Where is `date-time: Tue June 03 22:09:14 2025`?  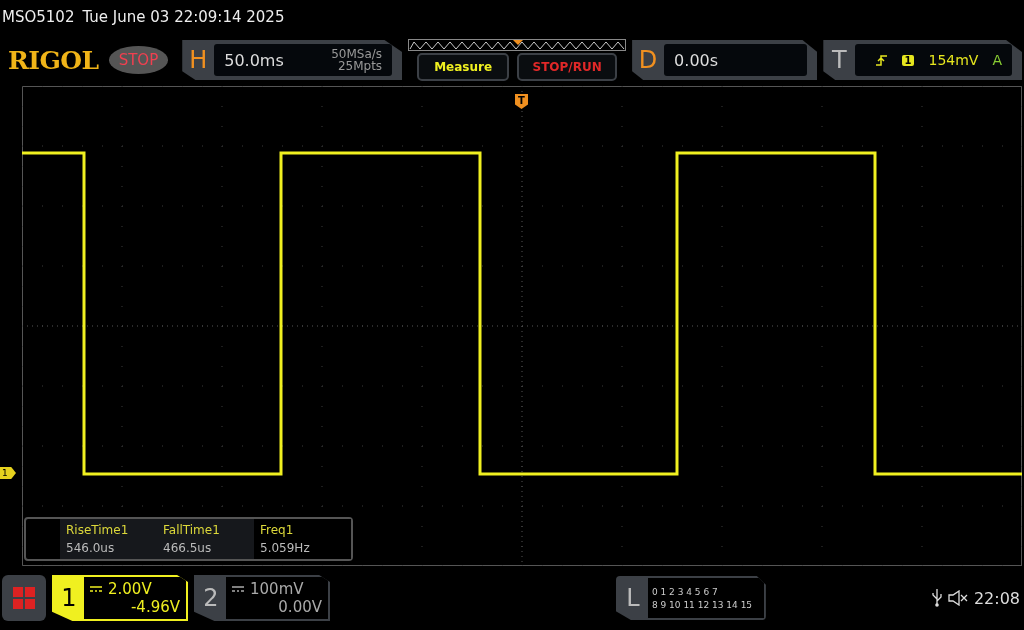 date-time: Tue June 03 22:09:14 2025 is located at coordinates (183, 17).